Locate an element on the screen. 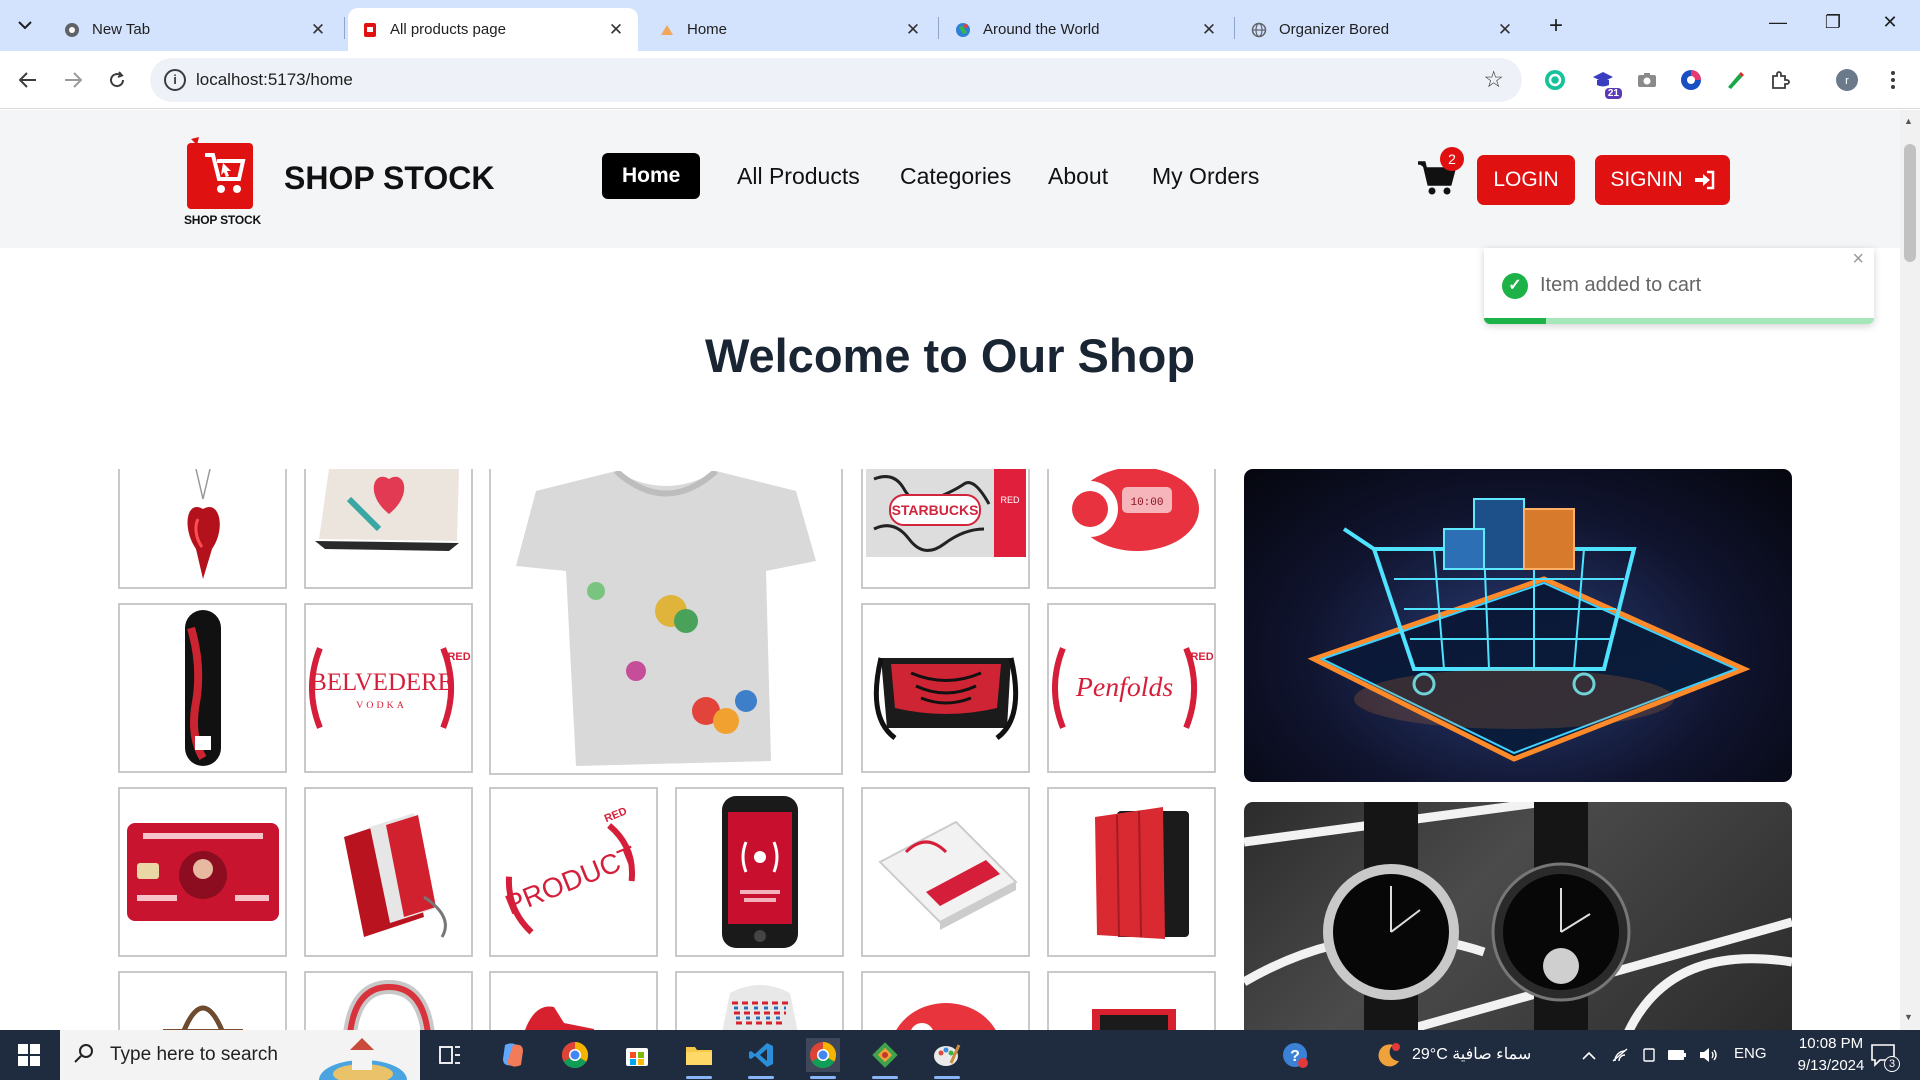 This screenshot has width=1920, height=1080. product-tile-laptop-skin is located at coordinates (388, 529).